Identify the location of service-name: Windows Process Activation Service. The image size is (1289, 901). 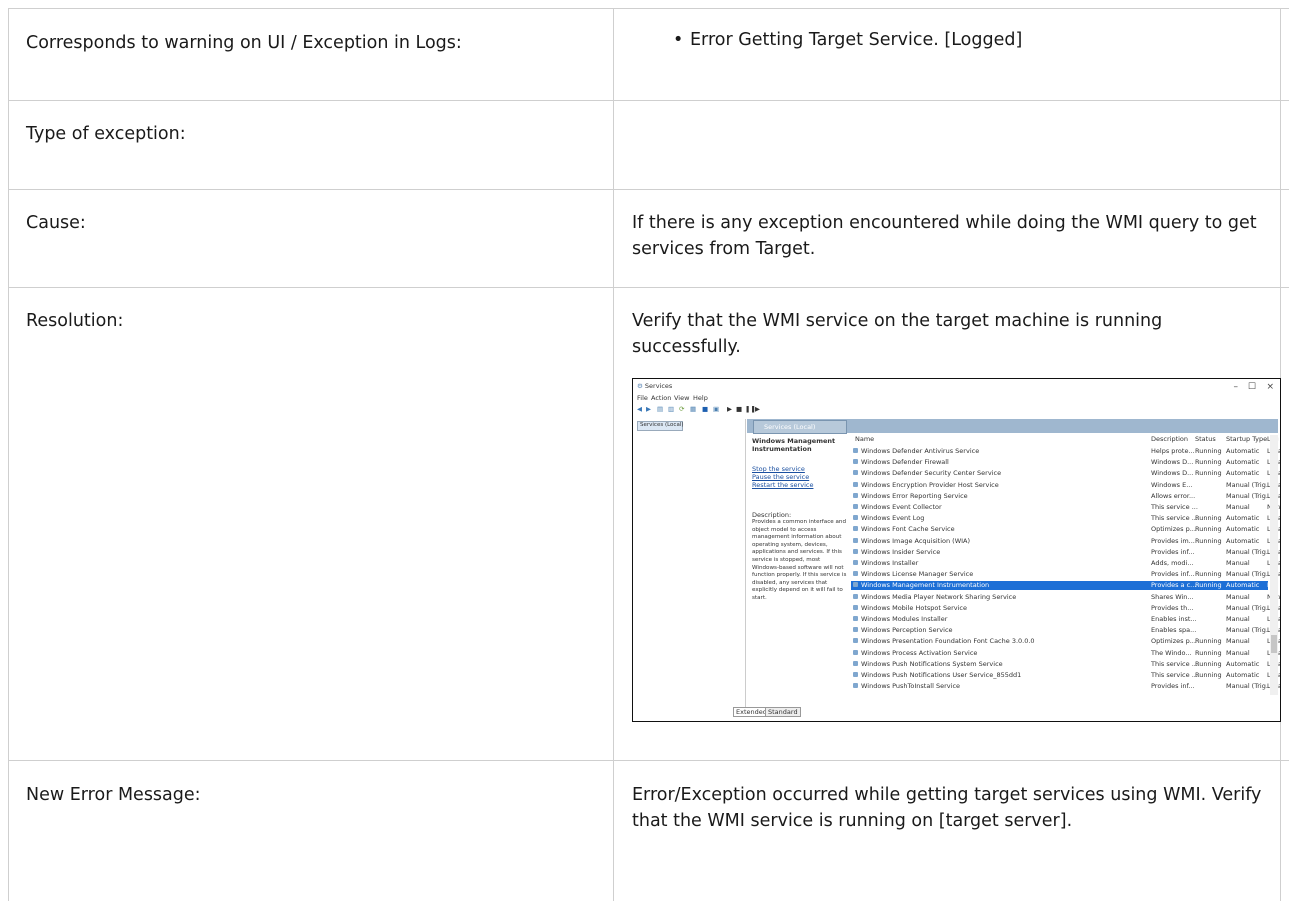
(919, 652).